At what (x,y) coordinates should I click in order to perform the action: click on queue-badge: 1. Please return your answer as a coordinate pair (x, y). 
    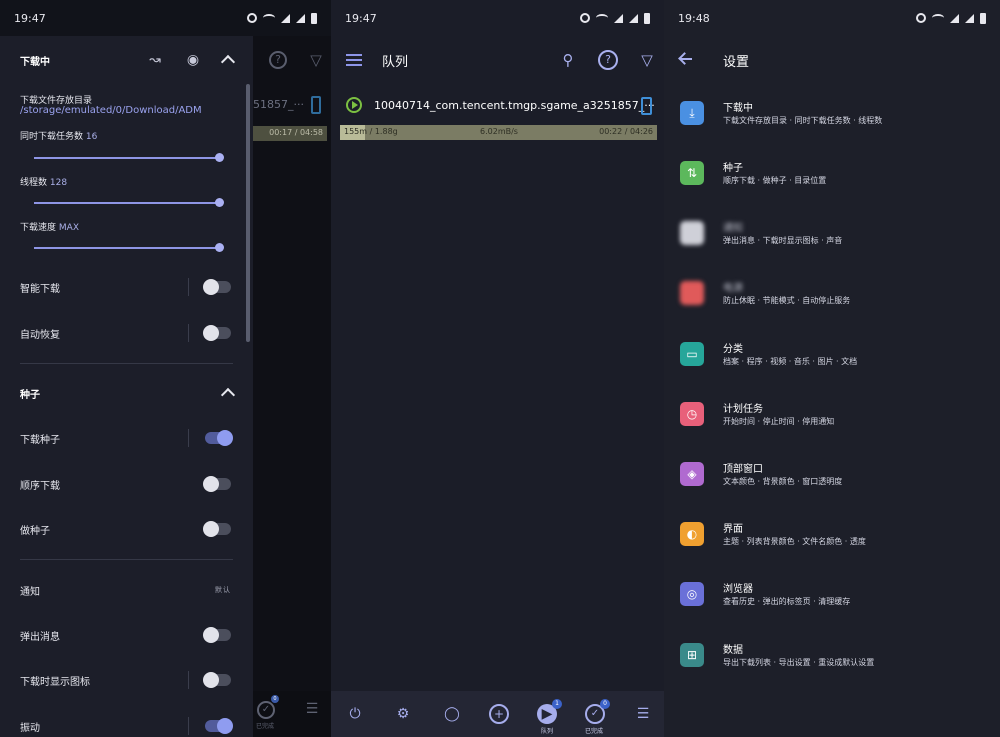
    Looking at the image, I should click on (557, 704).